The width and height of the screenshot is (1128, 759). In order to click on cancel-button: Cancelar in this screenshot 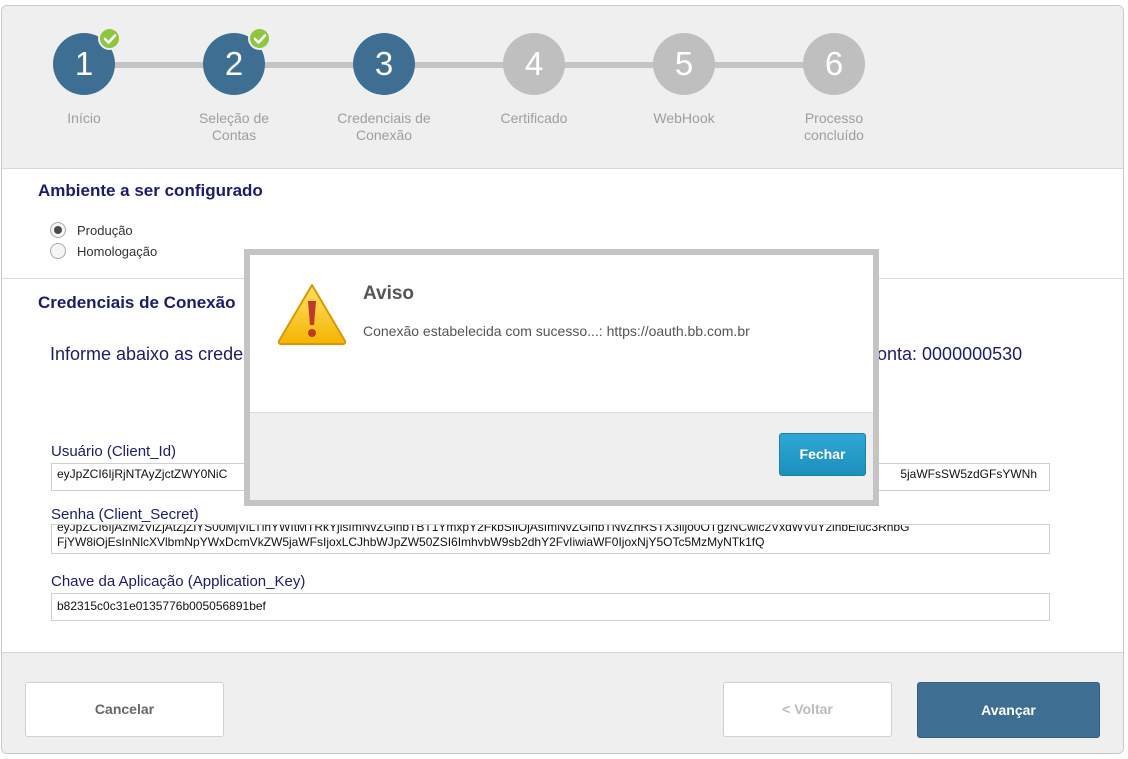, I will do `click(124, 709)`.